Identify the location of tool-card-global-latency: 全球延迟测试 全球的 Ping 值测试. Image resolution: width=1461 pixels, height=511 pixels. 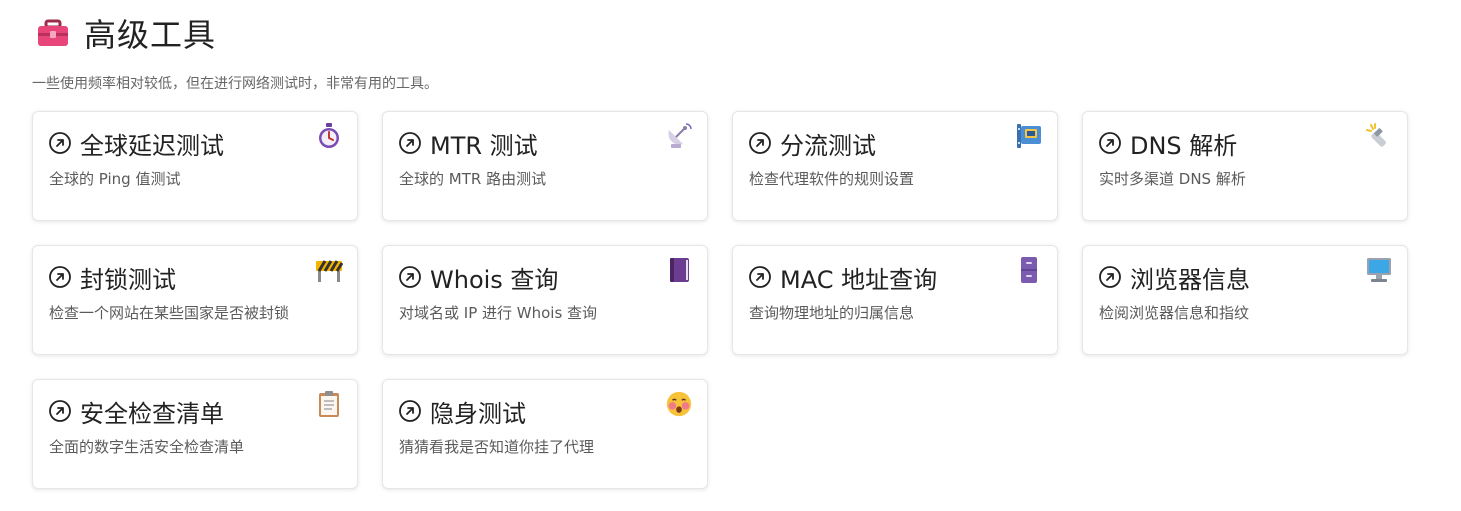
(195, 166).